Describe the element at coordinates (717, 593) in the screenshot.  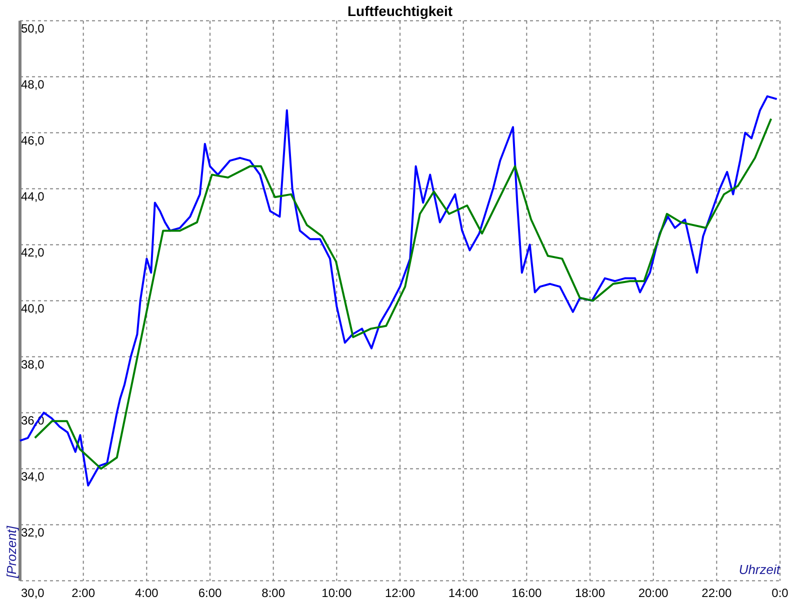
I see `x-tick-label: 22:00` at that location.